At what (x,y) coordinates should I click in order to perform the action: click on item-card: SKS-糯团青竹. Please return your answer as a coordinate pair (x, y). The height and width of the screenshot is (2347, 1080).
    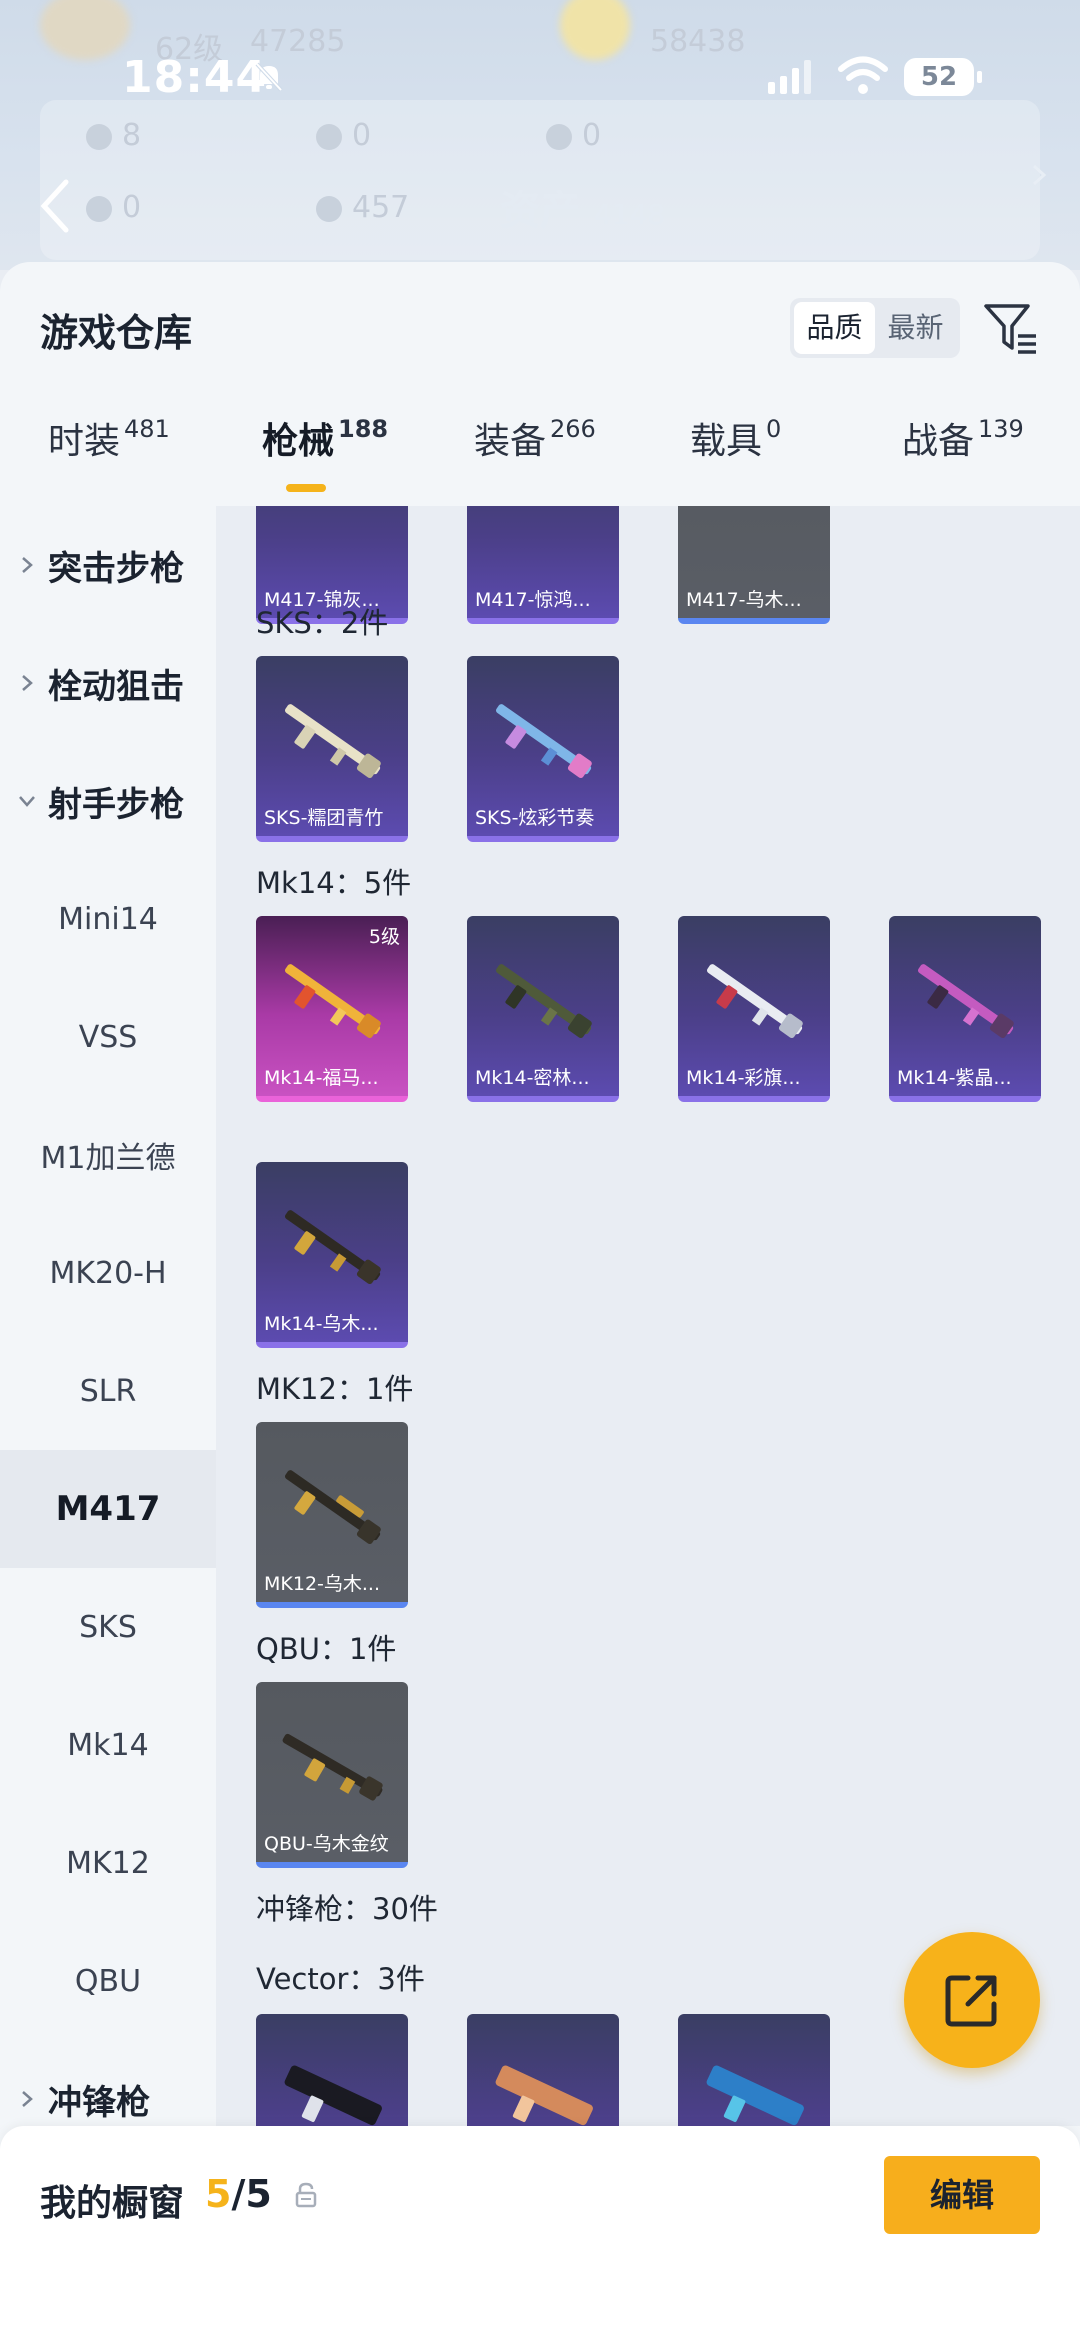
    Looking at the image, I should click on (332, 749).